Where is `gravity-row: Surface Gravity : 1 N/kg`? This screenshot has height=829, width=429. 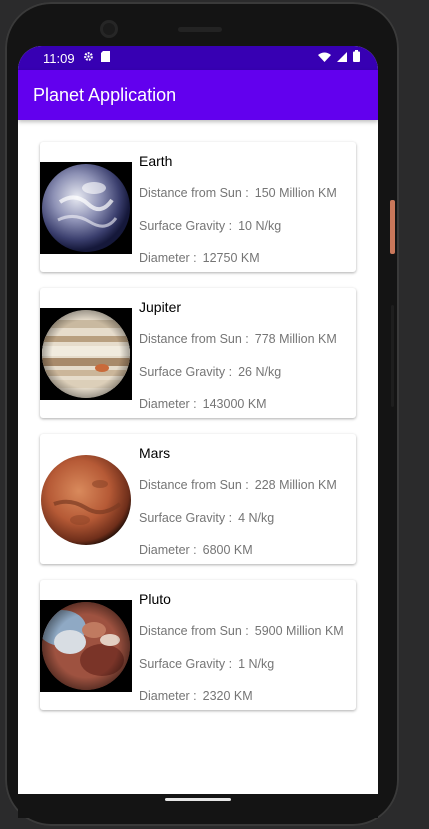
gravity-row: Surface Gravity : 1 N/kg is located at coordinates (206, 664).